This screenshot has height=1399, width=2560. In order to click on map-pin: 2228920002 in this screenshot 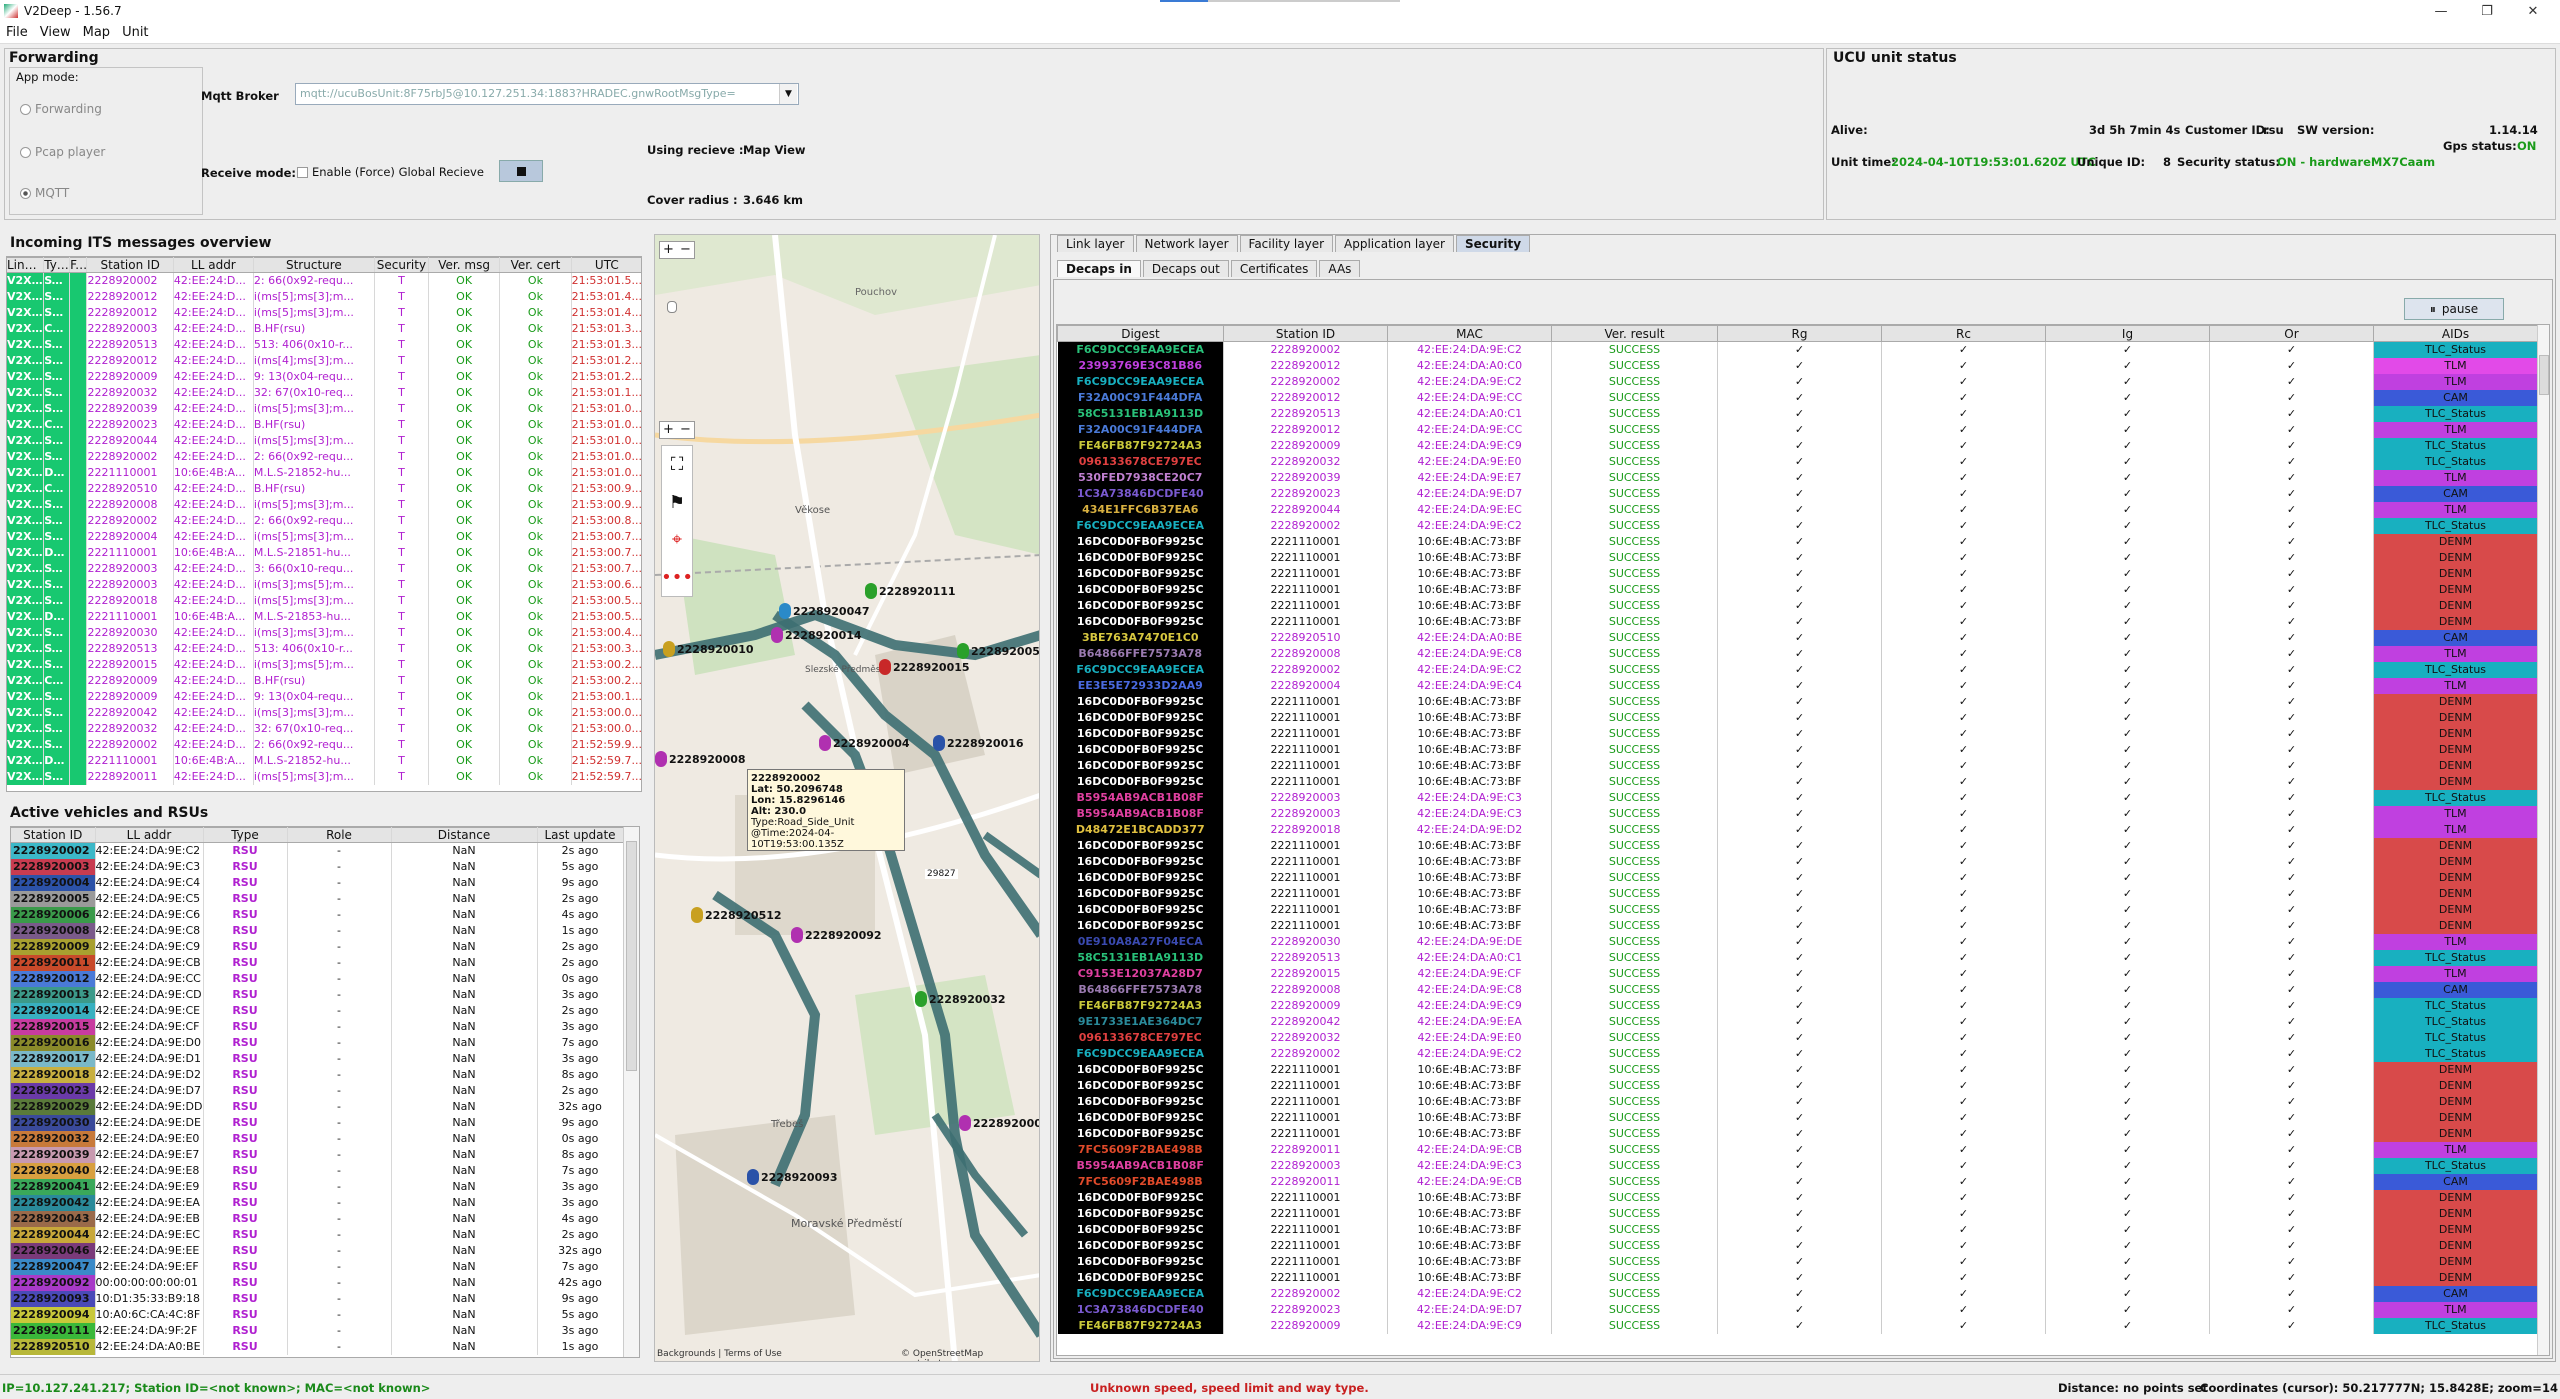, I will do `click(999, 1123)`.